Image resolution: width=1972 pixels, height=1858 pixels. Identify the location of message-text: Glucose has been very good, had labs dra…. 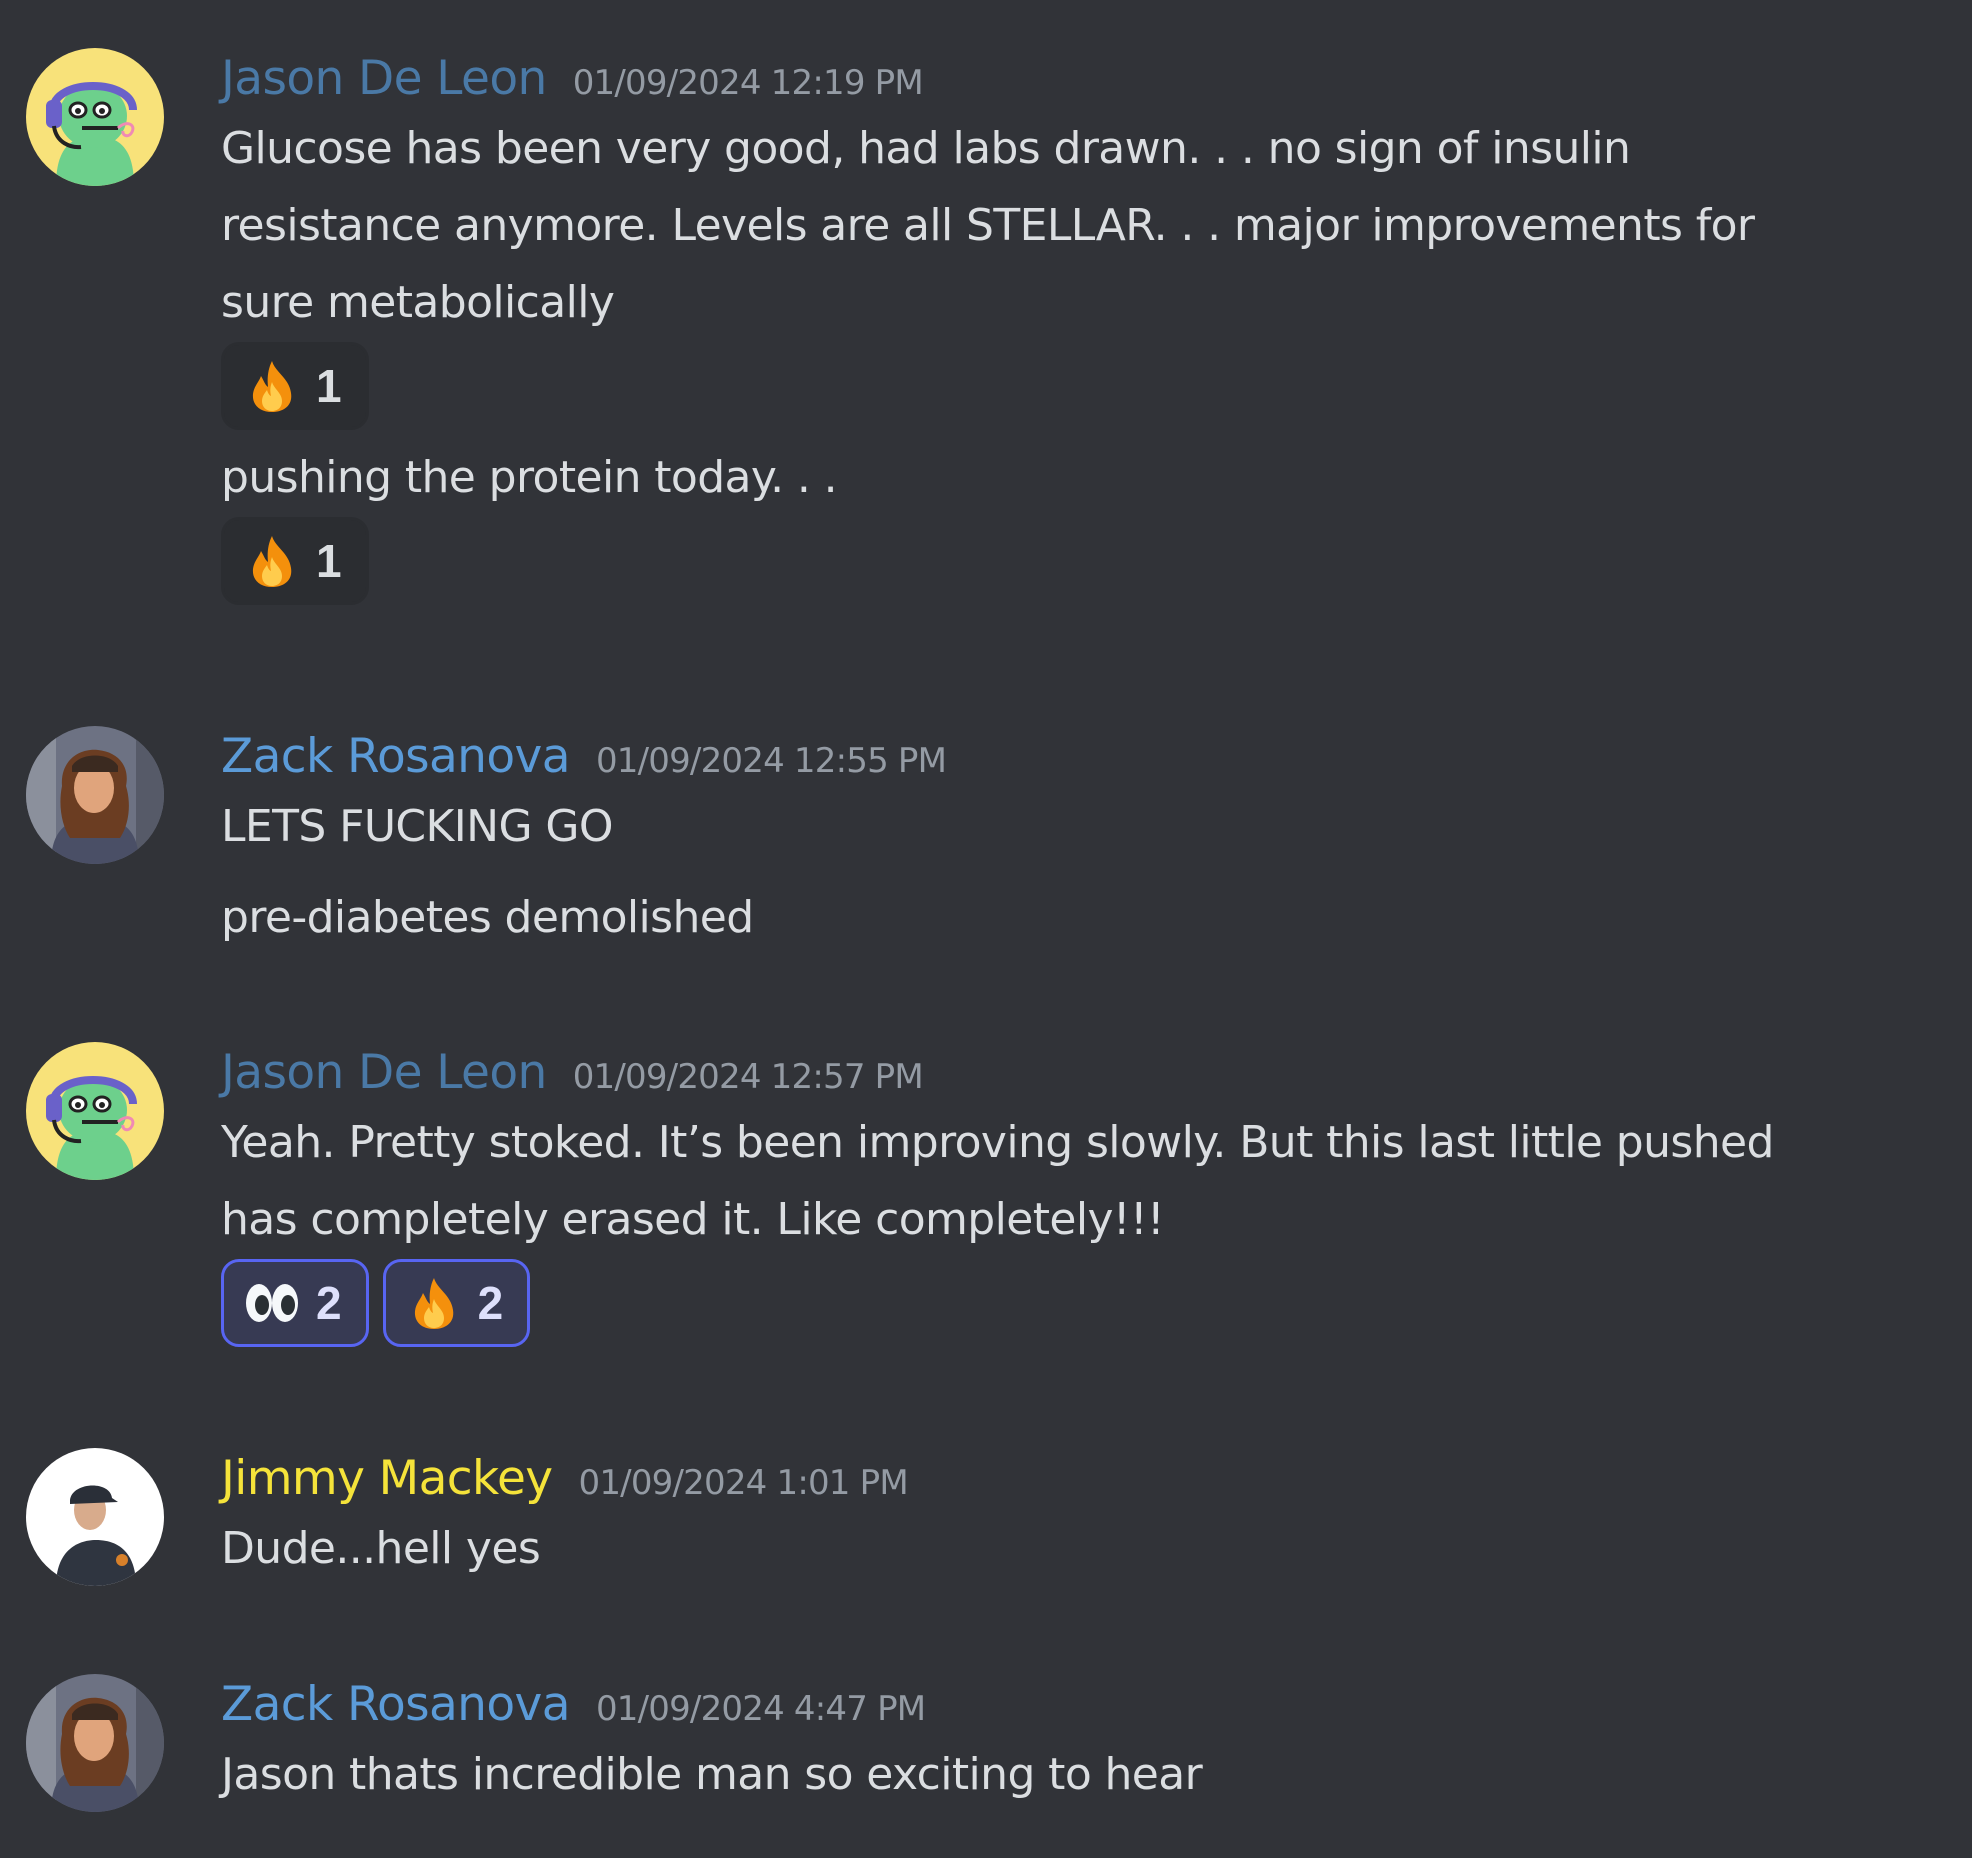
(926, 148).